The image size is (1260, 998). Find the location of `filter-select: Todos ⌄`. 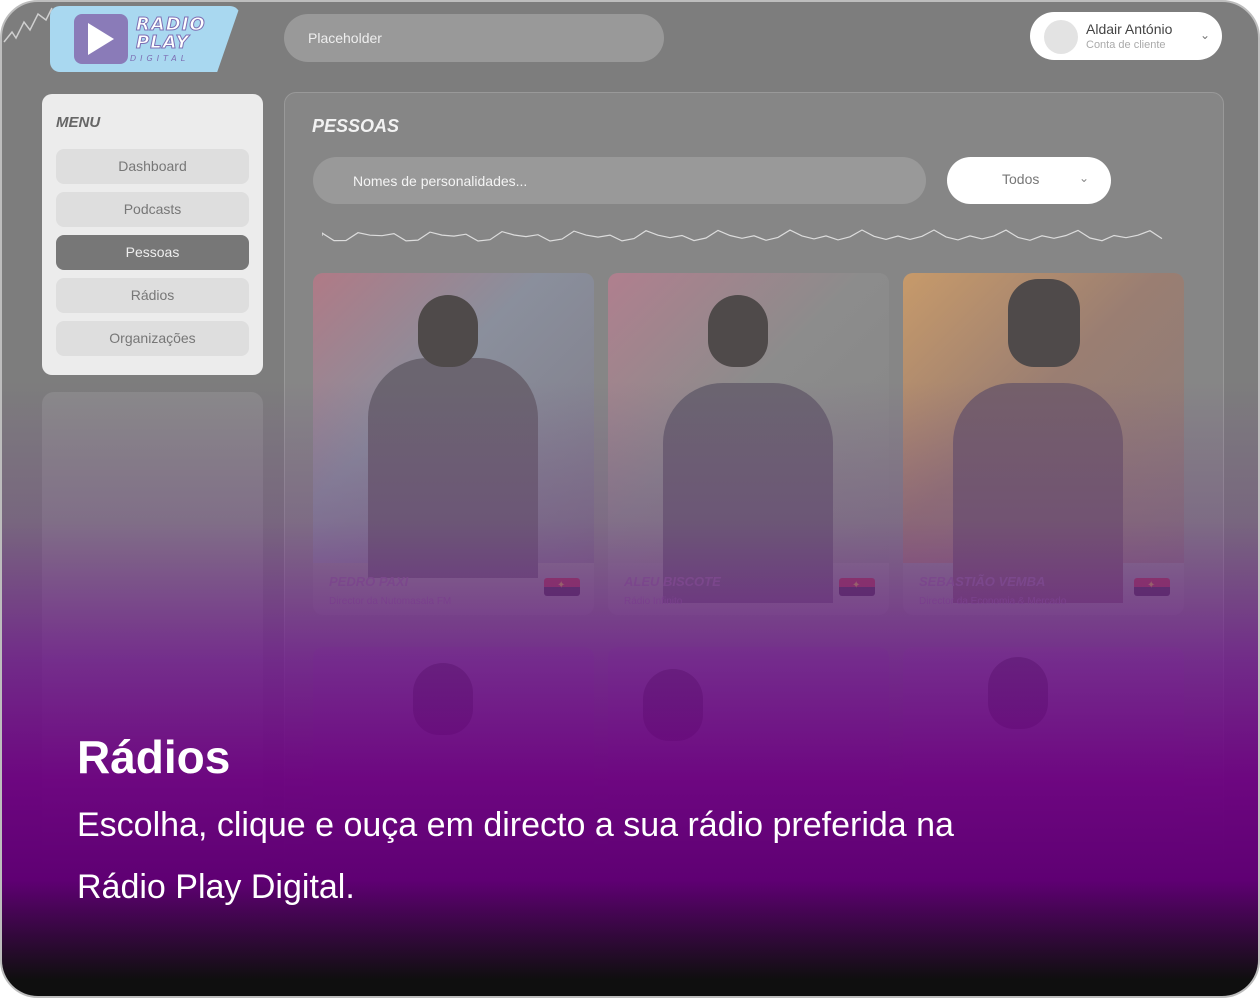

filter-select: Todos ⌄ is located at coordinates (1029, 180).